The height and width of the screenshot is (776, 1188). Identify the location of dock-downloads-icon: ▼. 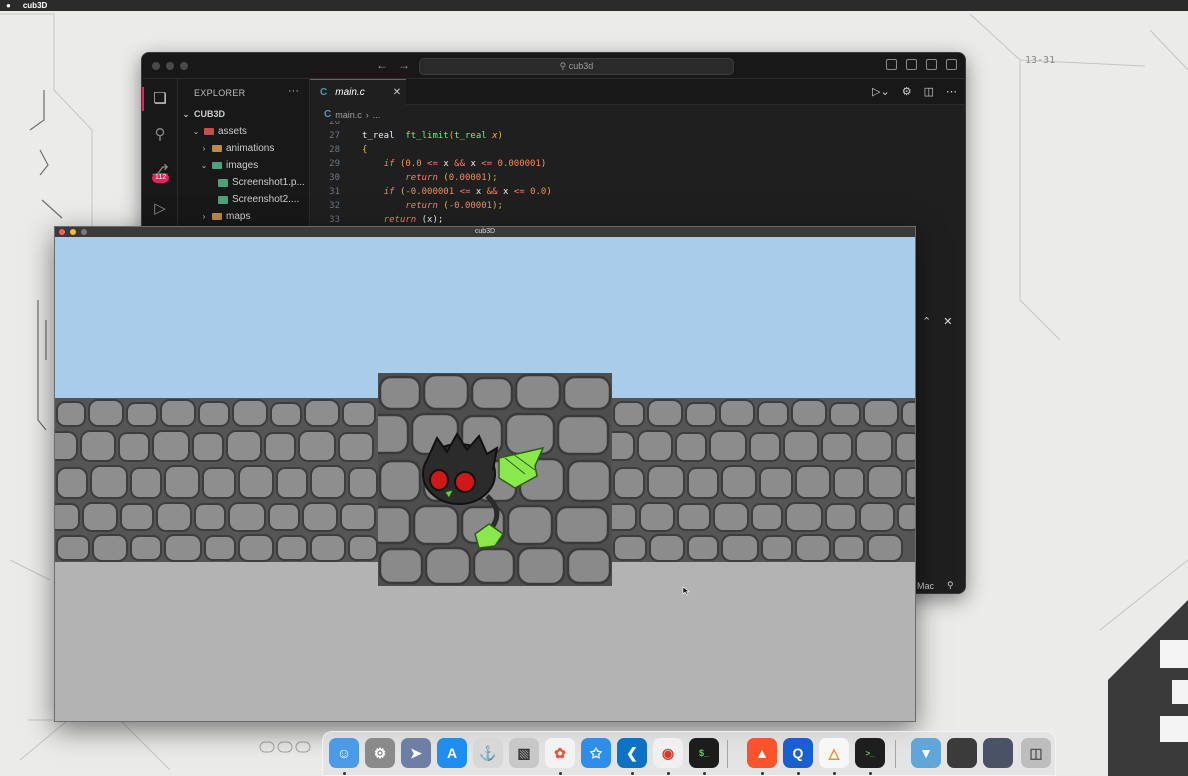
(926, 753).